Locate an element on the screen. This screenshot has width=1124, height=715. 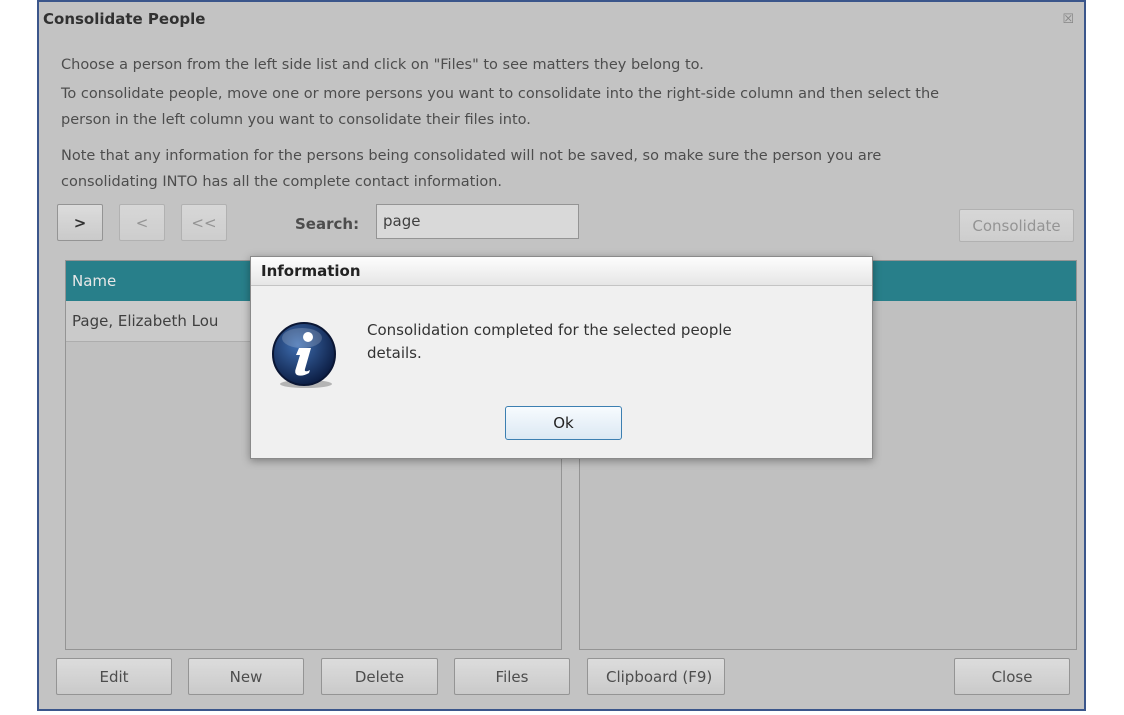
dialog-message-line-2: details. is located at coordinates (394, 353).